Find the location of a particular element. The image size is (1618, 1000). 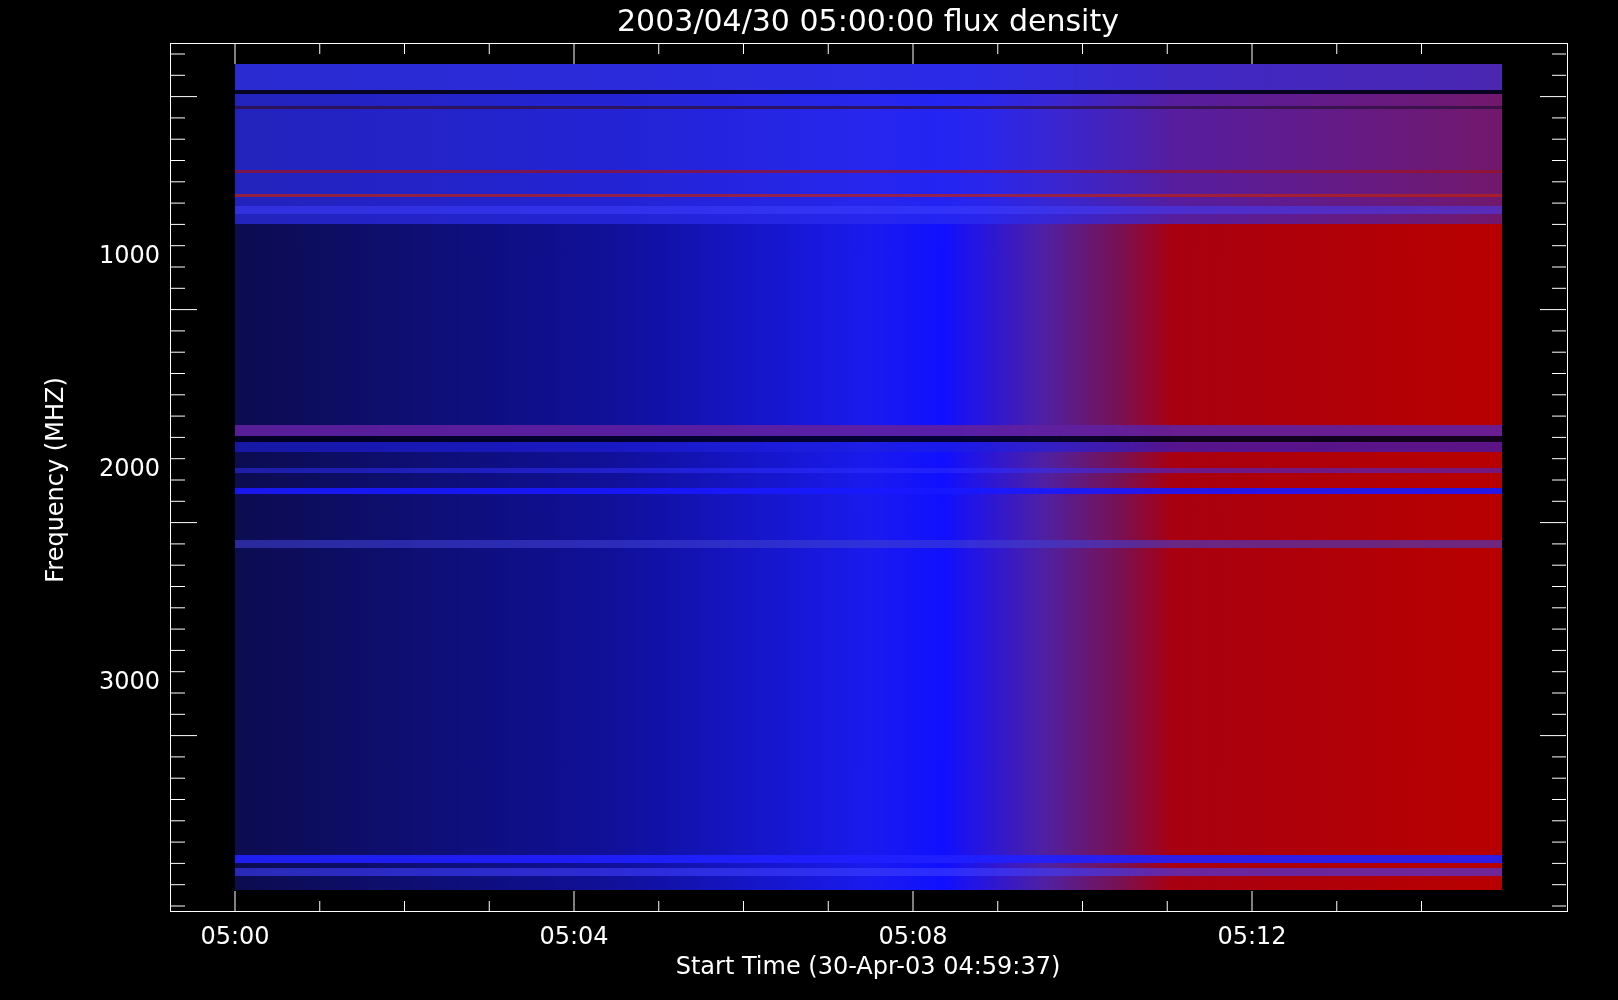

y-tick-label: 3000 is located at coordinates (129, 681).